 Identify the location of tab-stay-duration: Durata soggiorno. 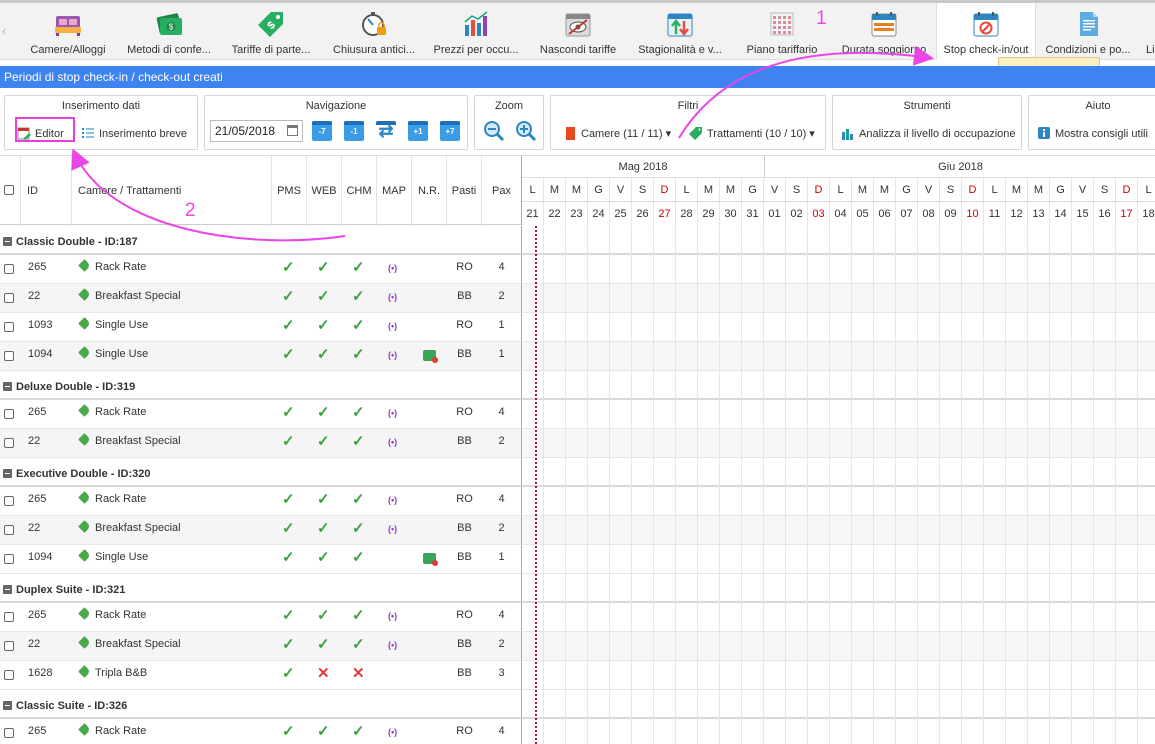
(884, 31).